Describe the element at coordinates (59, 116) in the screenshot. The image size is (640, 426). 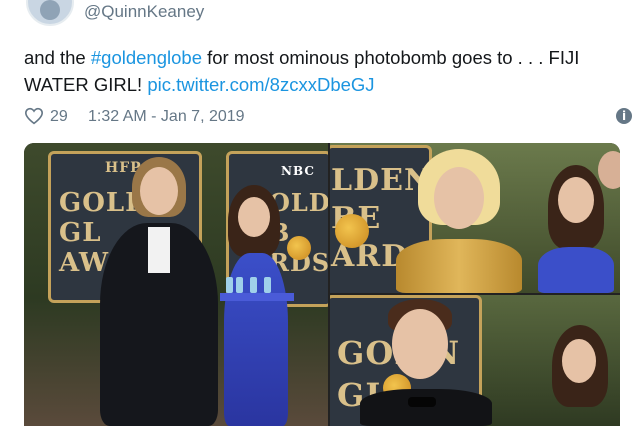
I see `like-count: 29` at that location.